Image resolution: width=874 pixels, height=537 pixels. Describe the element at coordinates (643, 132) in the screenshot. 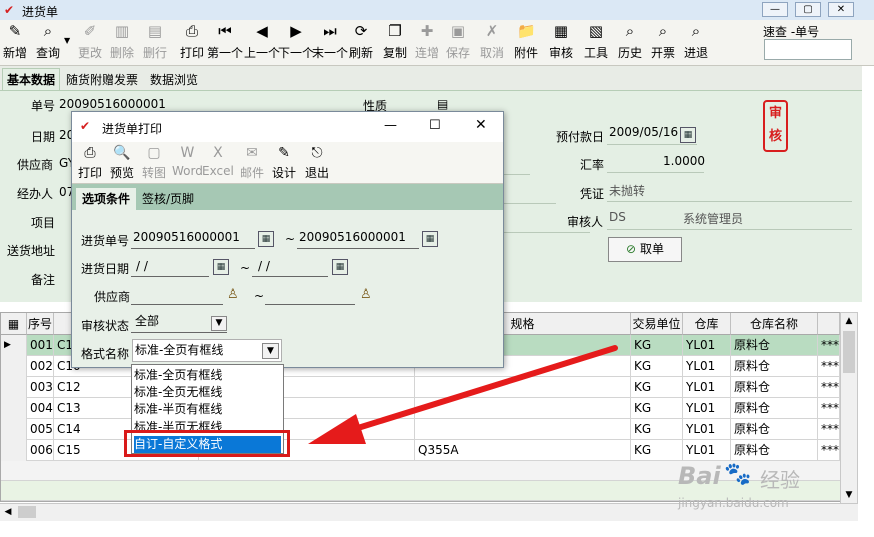

I see `prepay-date-value: 2009/05/16` at that location.